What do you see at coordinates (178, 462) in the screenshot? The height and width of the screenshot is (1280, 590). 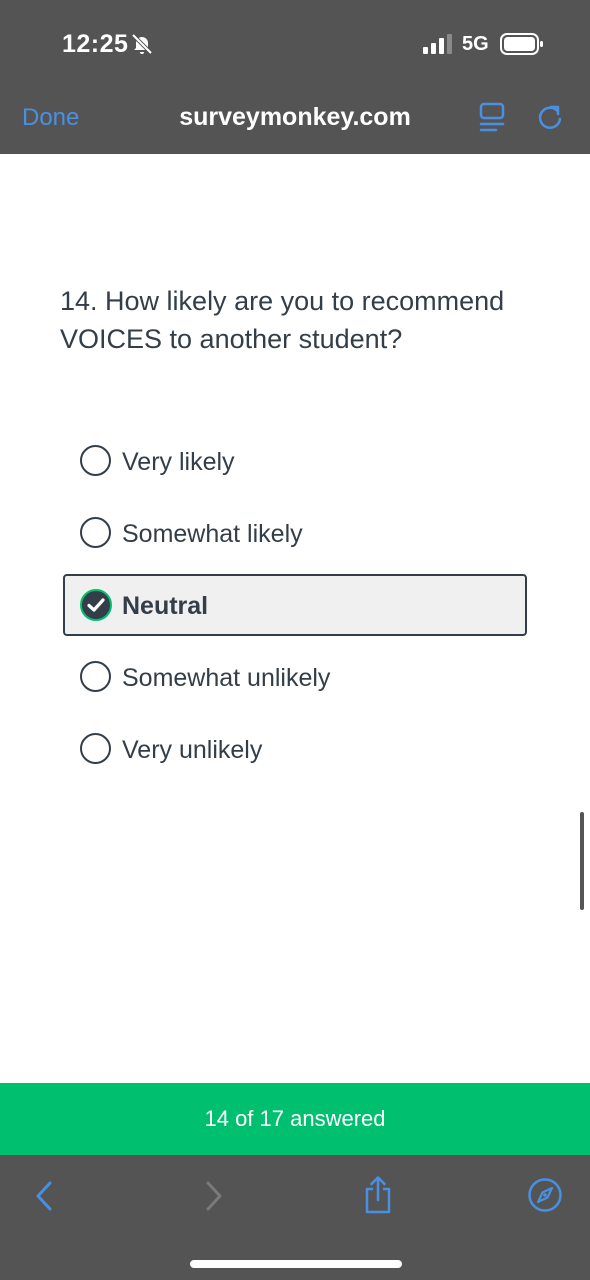 I see `option-label: Very likely` at bounding box center [178, 462].